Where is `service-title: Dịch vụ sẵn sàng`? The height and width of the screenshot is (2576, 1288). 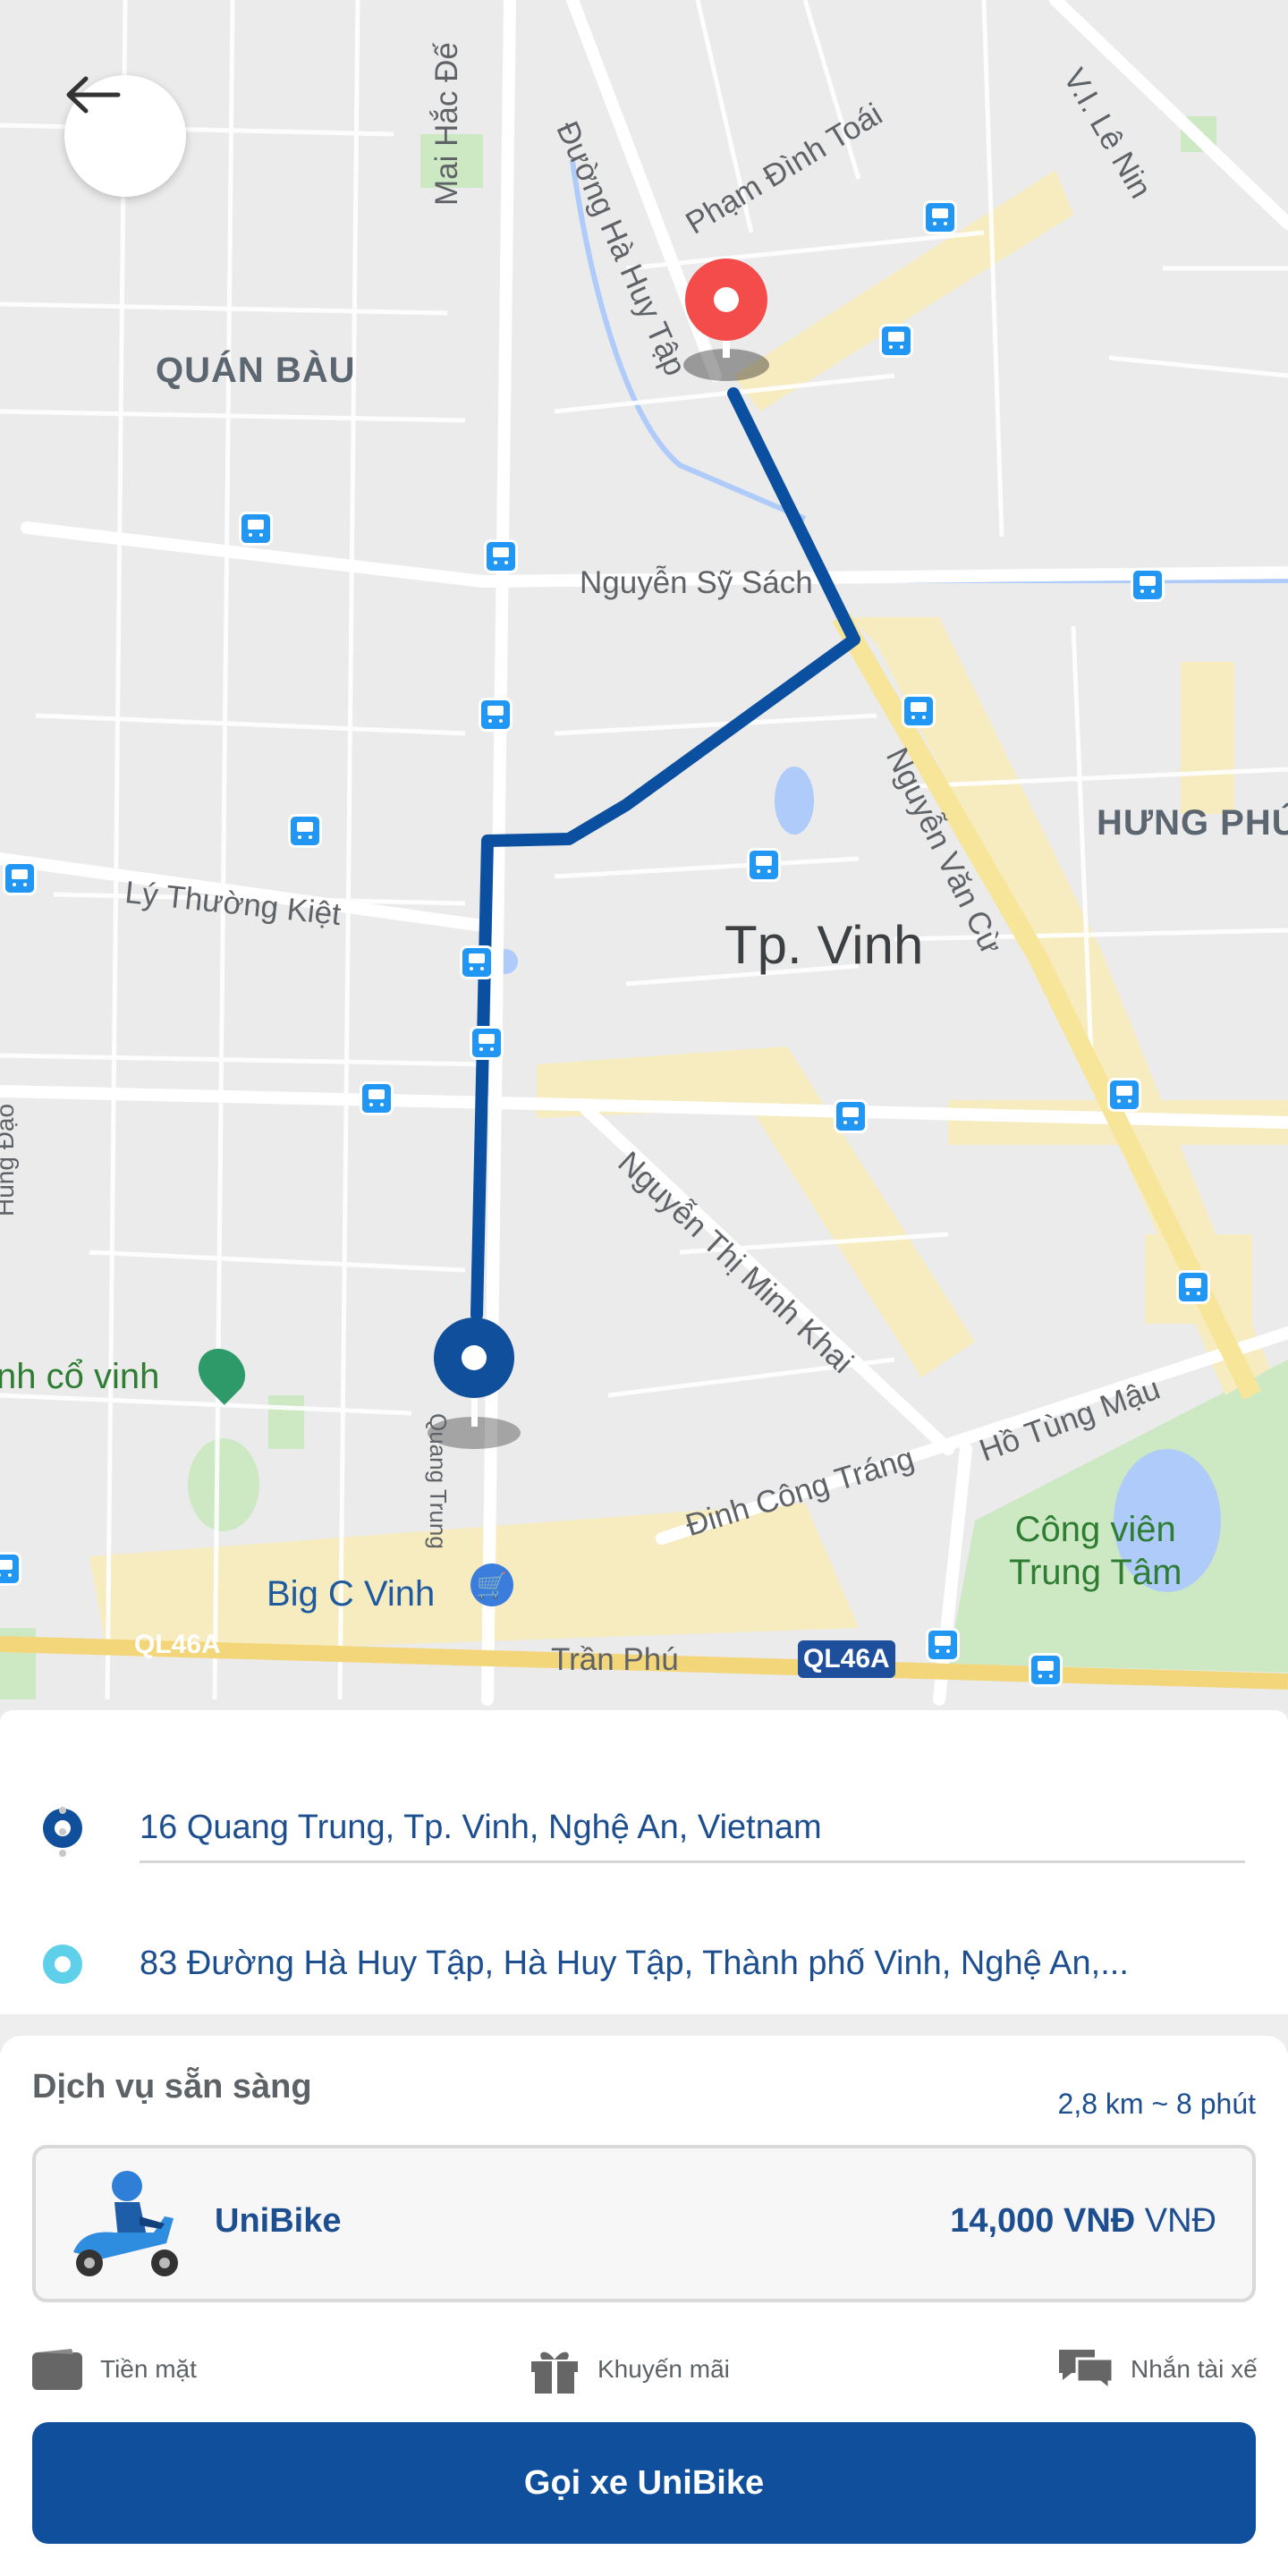 service-title: Dịch vụ sẵn sàng is located at coordinates (172, 2087).